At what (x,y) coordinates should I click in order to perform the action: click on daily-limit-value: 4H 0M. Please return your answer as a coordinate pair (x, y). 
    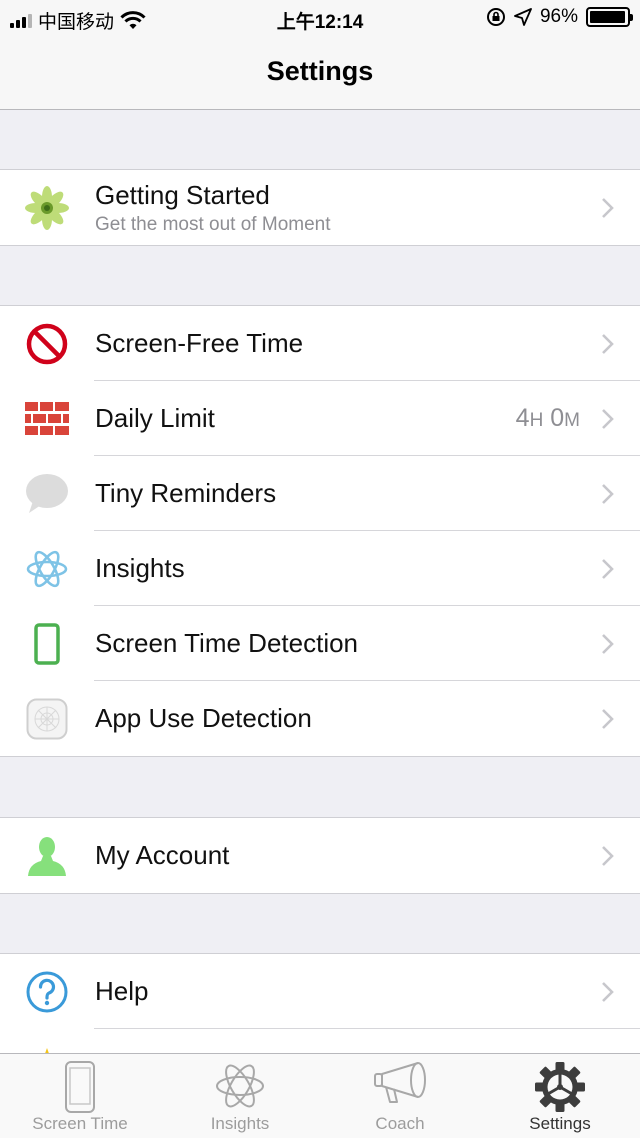
    Looking at the image, I should click on (548, 418).